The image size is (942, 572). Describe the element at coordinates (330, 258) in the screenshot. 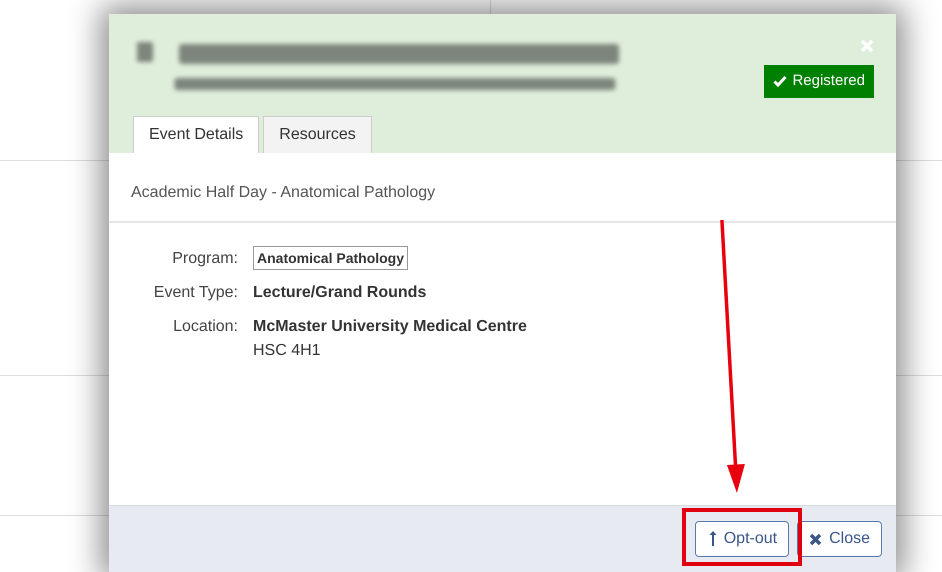

I see `program-tag: Anatomical Pathology` at that location.